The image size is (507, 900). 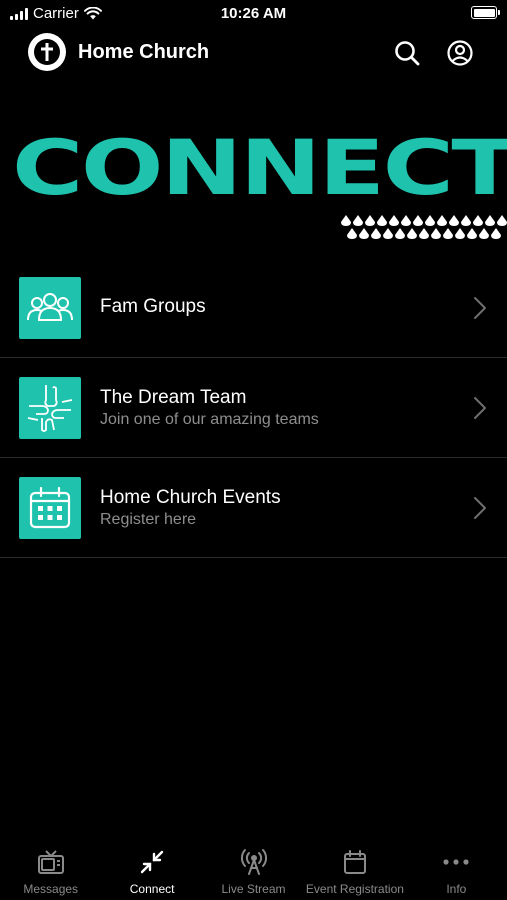 I want to click on tab-connect: Connect, so click(x=151, y=871).